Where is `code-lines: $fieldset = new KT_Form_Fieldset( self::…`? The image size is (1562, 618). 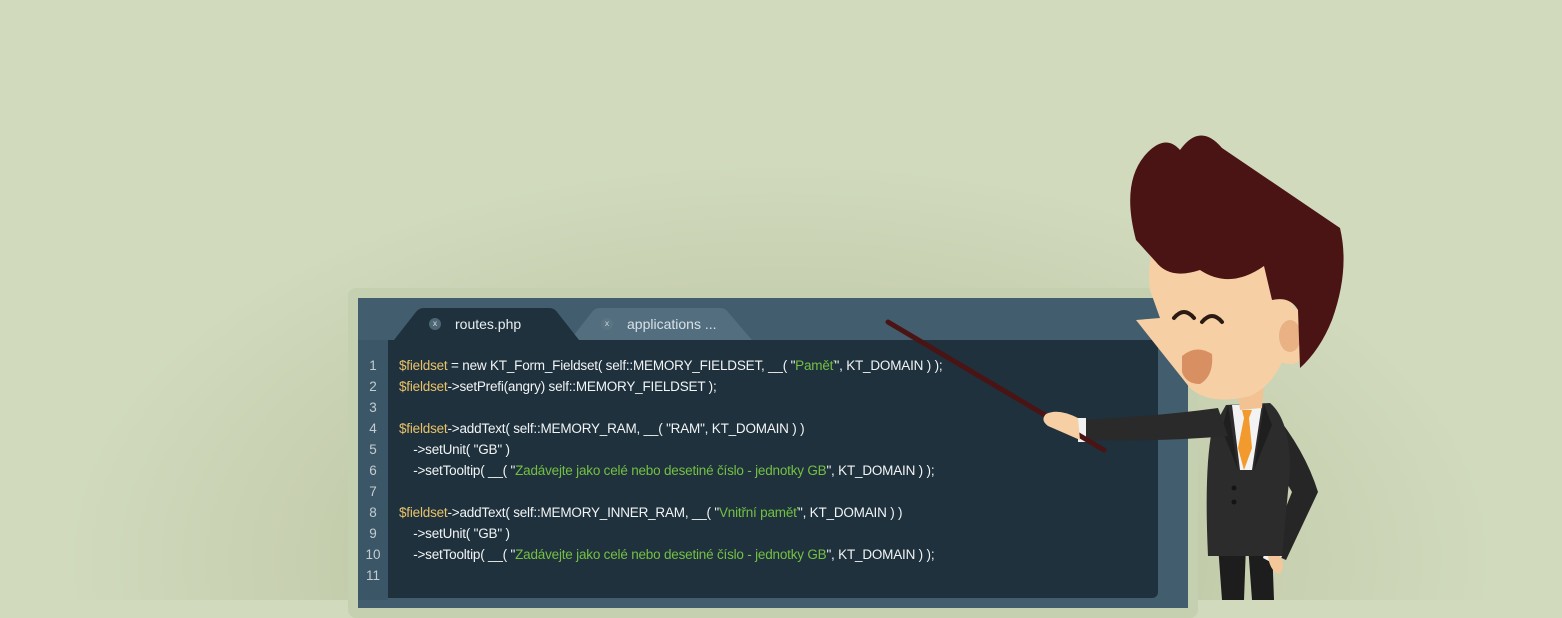
code-lines: $fieldset = new KT_Form_Fieldset( self::… is located at coordinates (671, 470).